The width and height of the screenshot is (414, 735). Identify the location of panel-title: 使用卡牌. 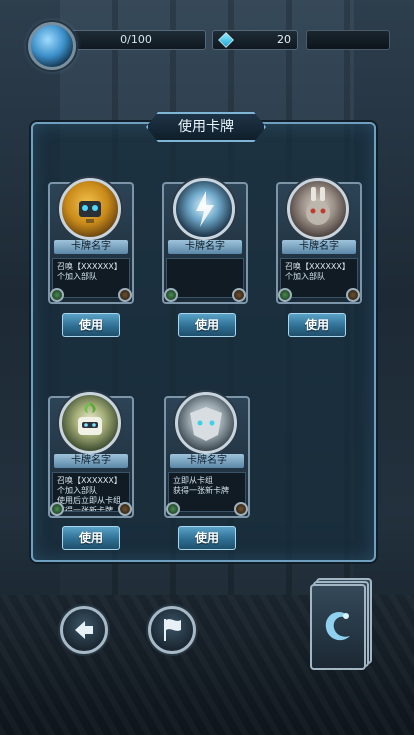
(206, 127).